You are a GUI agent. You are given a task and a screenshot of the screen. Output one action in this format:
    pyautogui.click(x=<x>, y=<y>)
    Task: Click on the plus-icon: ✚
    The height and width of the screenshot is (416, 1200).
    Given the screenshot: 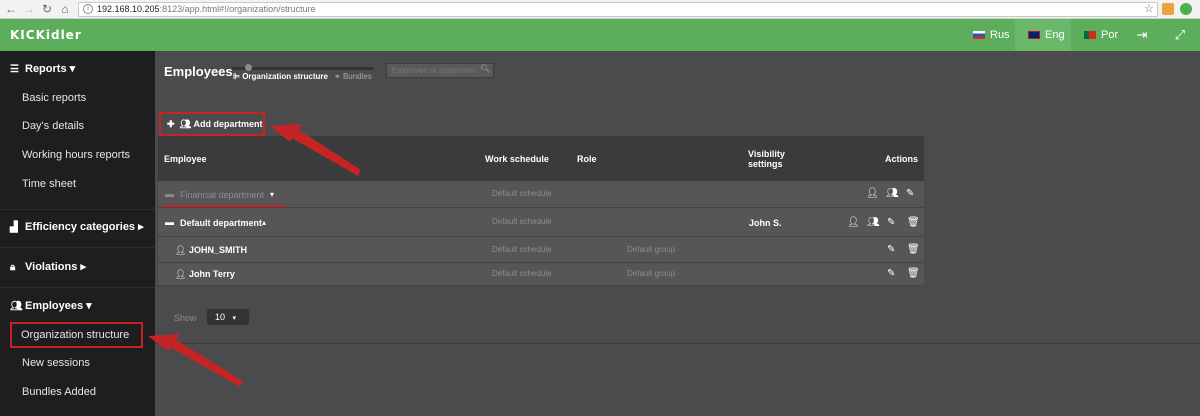 What is the action you would take?
    pyautogui.click(x=171, y=124)
    